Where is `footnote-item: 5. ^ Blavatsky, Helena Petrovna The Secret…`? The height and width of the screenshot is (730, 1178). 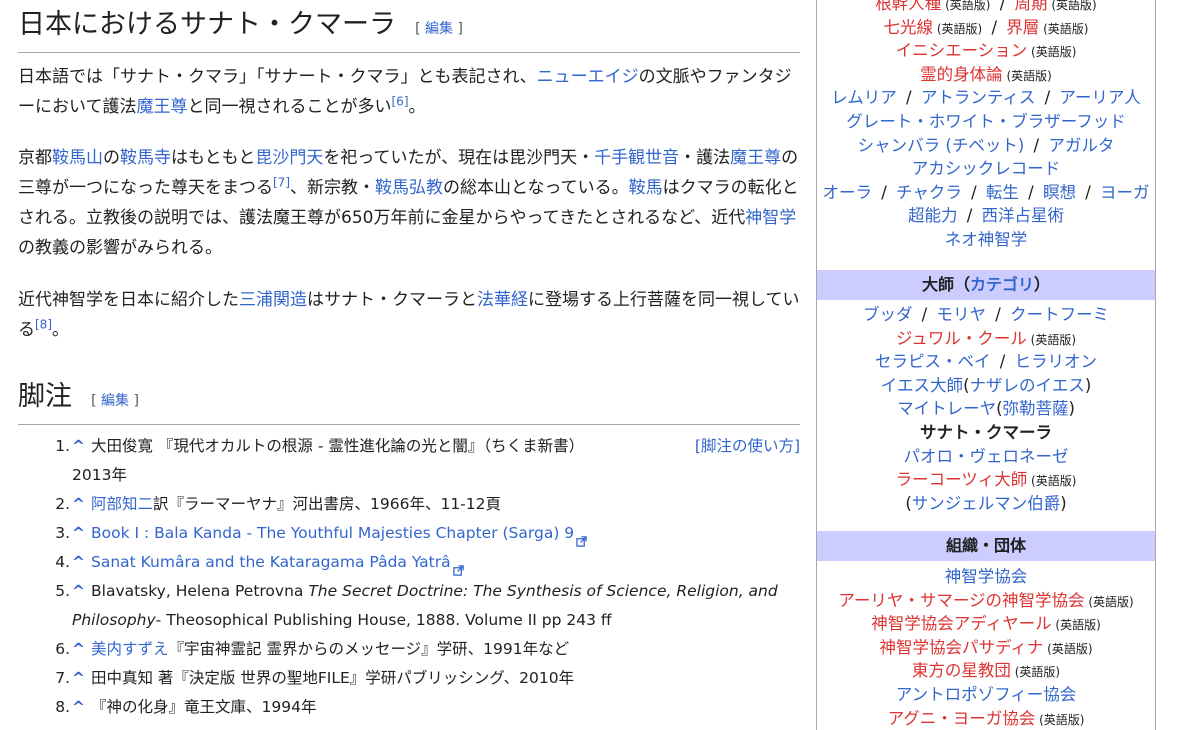 footnote-item: 5. ^ Blavatsky, Helena Petrovna The Secret… is located at coordinates (409, 606).